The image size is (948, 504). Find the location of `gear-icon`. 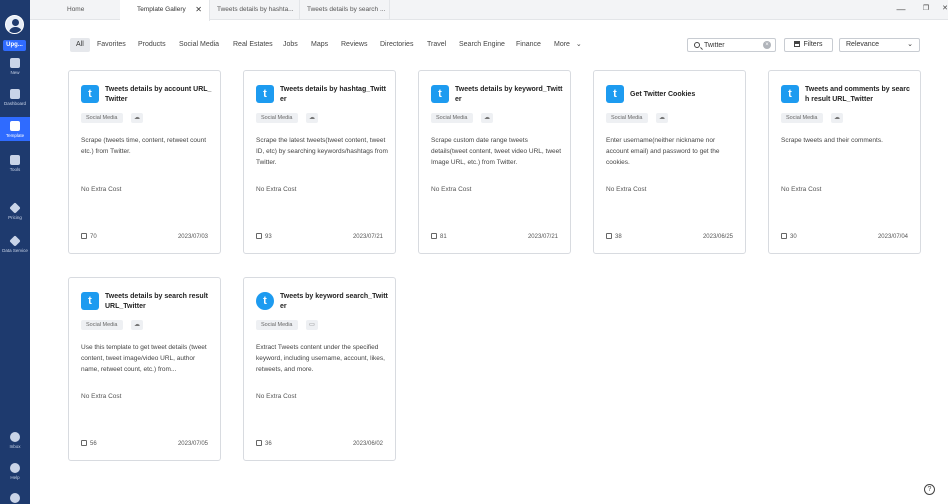

gear-icon is located at coordinates (15, 498).